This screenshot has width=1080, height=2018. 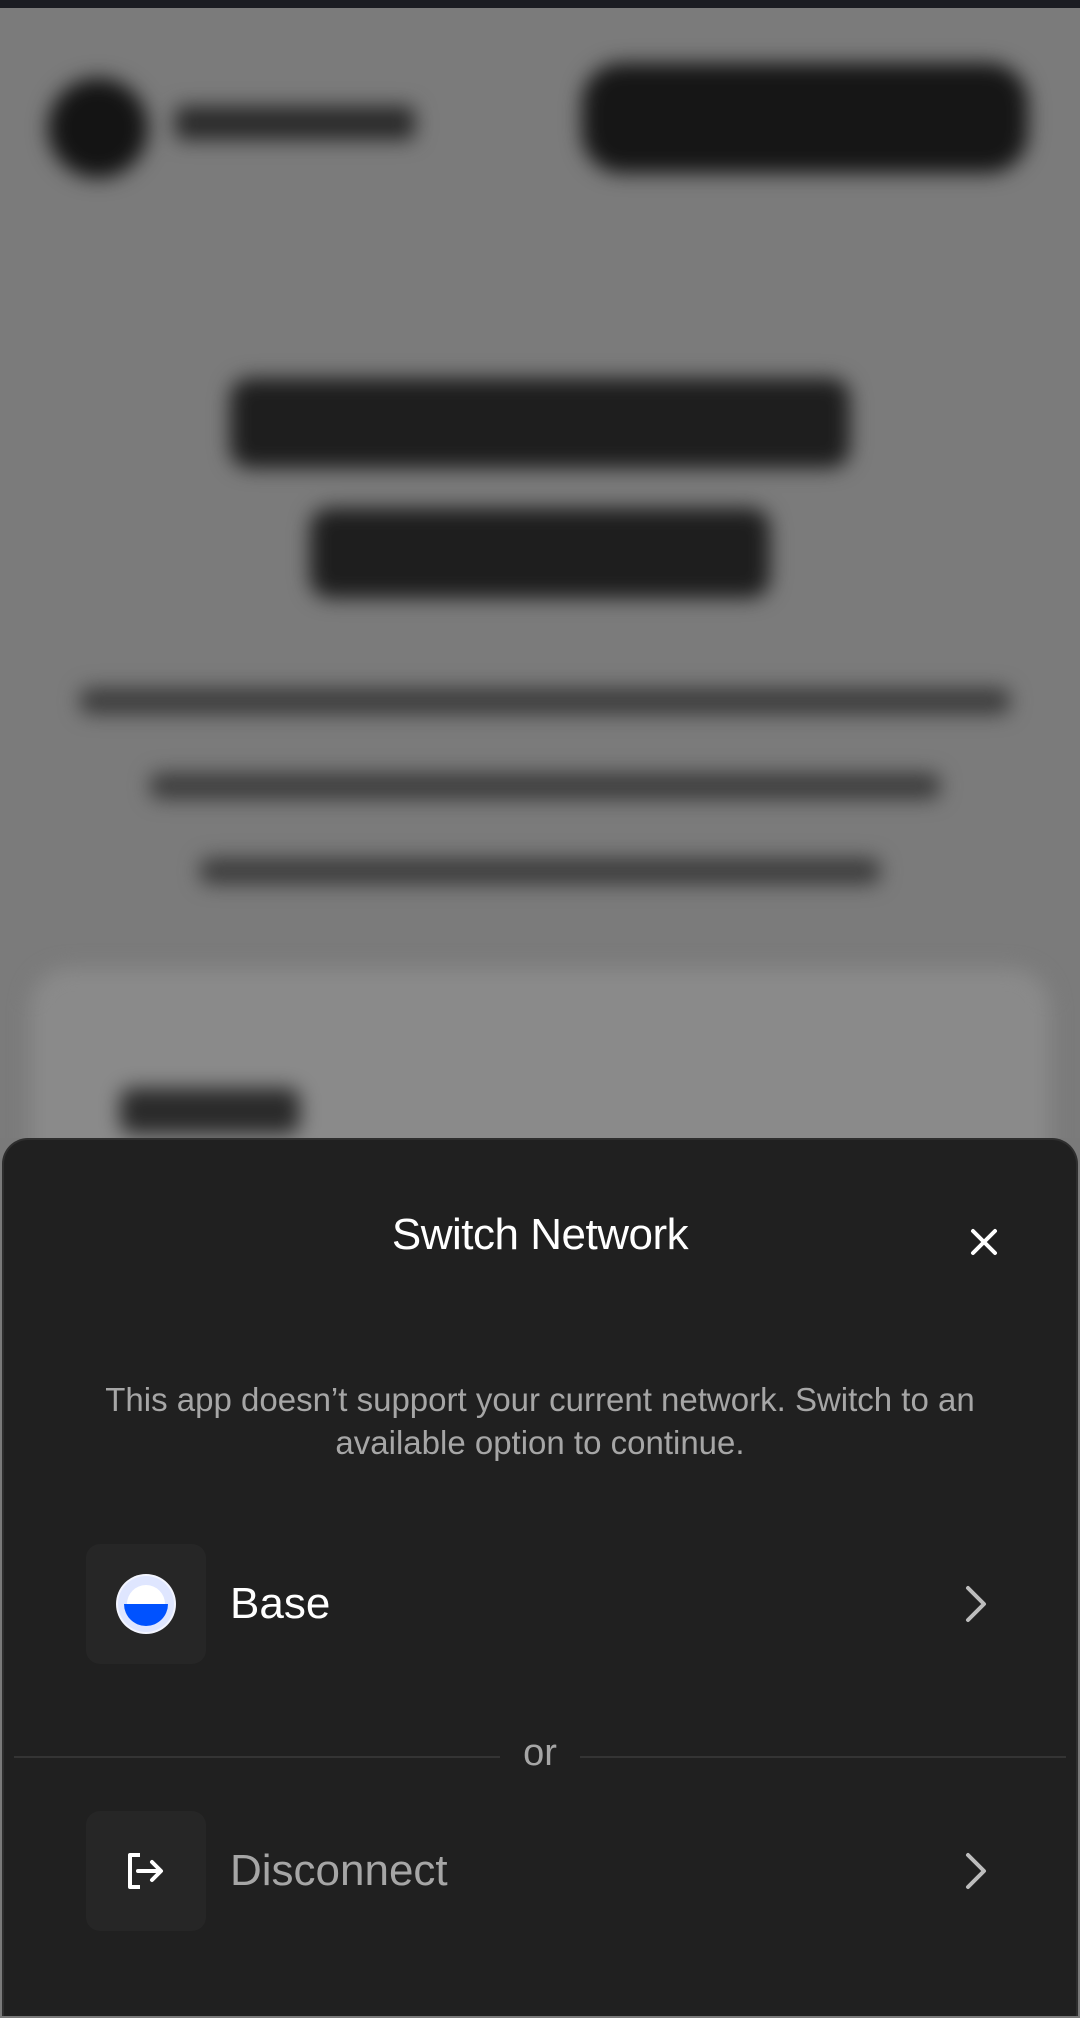 What do you see at coordinates (805, 118) in the screenshot?
I see `connect-button-blurred` at bounding box center [805, 118].